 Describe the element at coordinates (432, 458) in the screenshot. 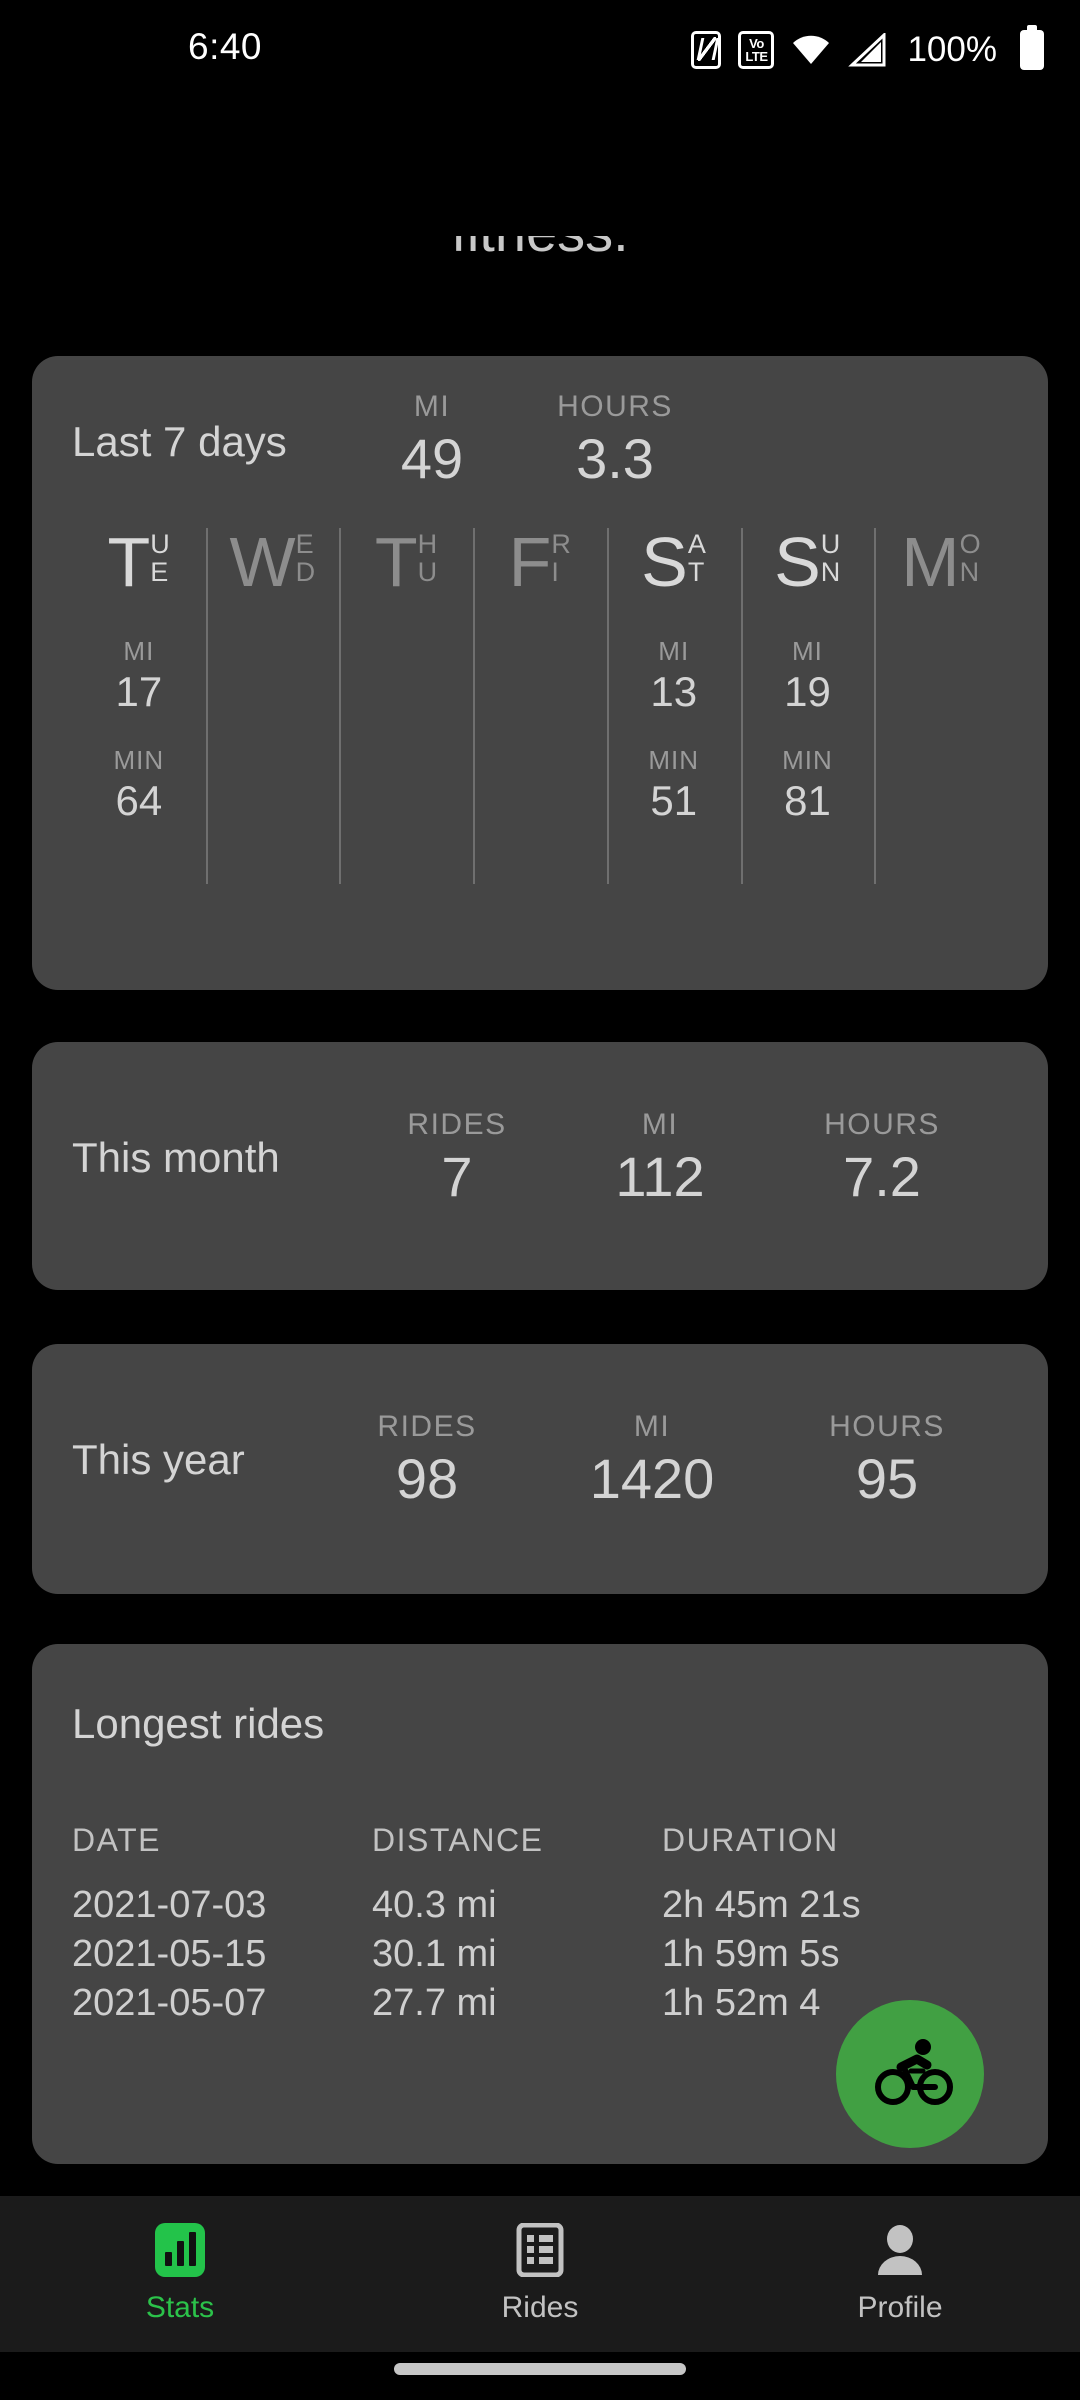

I see `week-total-mi-value: 49` at that location.